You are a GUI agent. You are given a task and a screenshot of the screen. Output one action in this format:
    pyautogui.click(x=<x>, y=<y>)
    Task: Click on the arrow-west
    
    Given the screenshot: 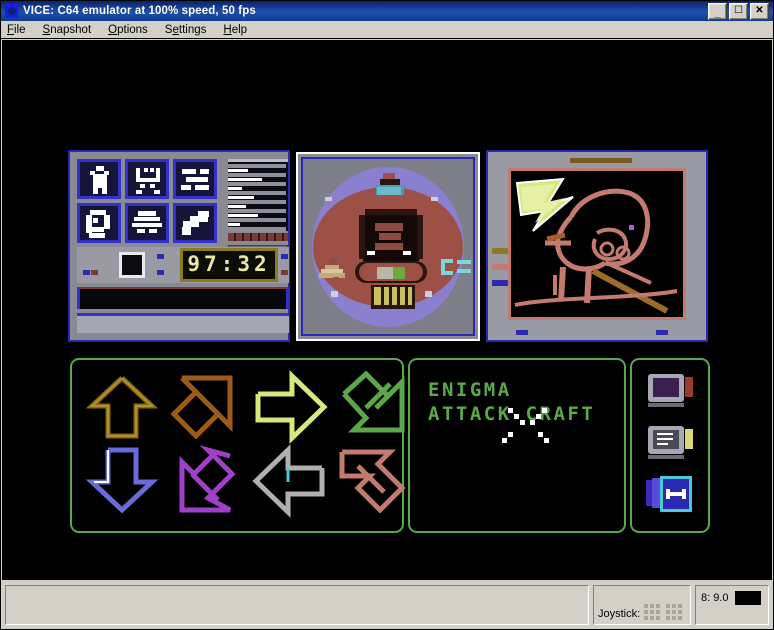 What is the action you would take?
    pyautogui.click(x=290, y=481)
    